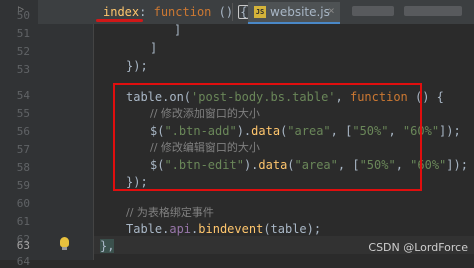 This screenshot has width=474, height=268. I want to click on code-comment: // 为表格绑定事件, so click(170, 213).